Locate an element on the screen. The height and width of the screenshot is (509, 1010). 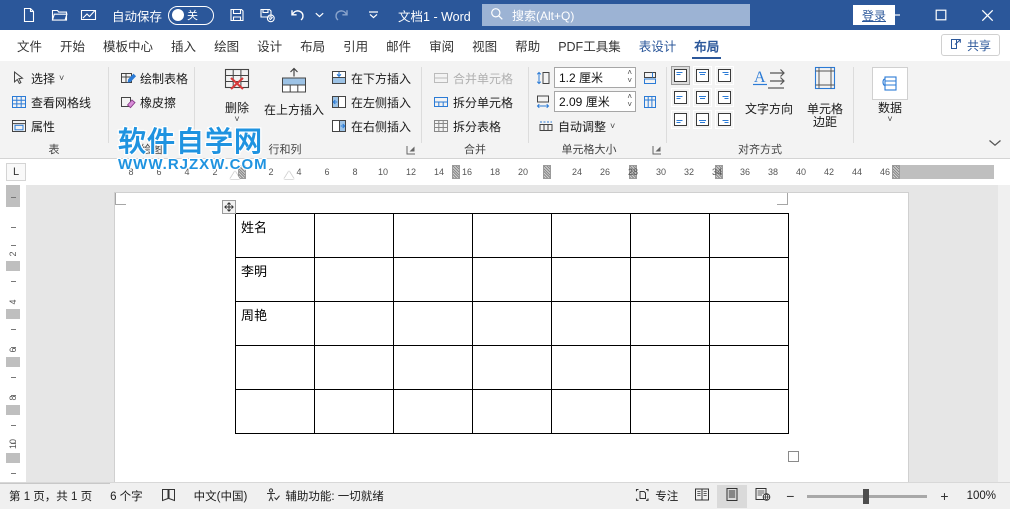
web-layout-button is located at coordinates (762, 496).